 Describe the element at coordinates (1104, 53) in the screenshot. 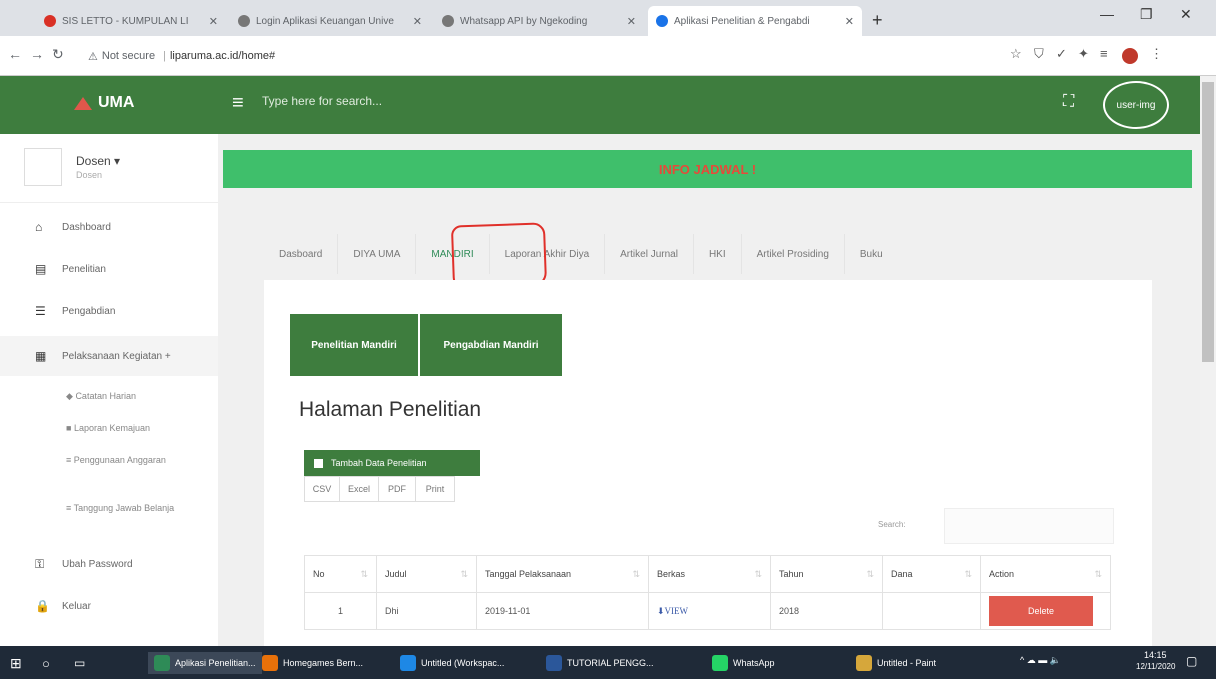

I see `reading-list-icon: ≡` at that location.